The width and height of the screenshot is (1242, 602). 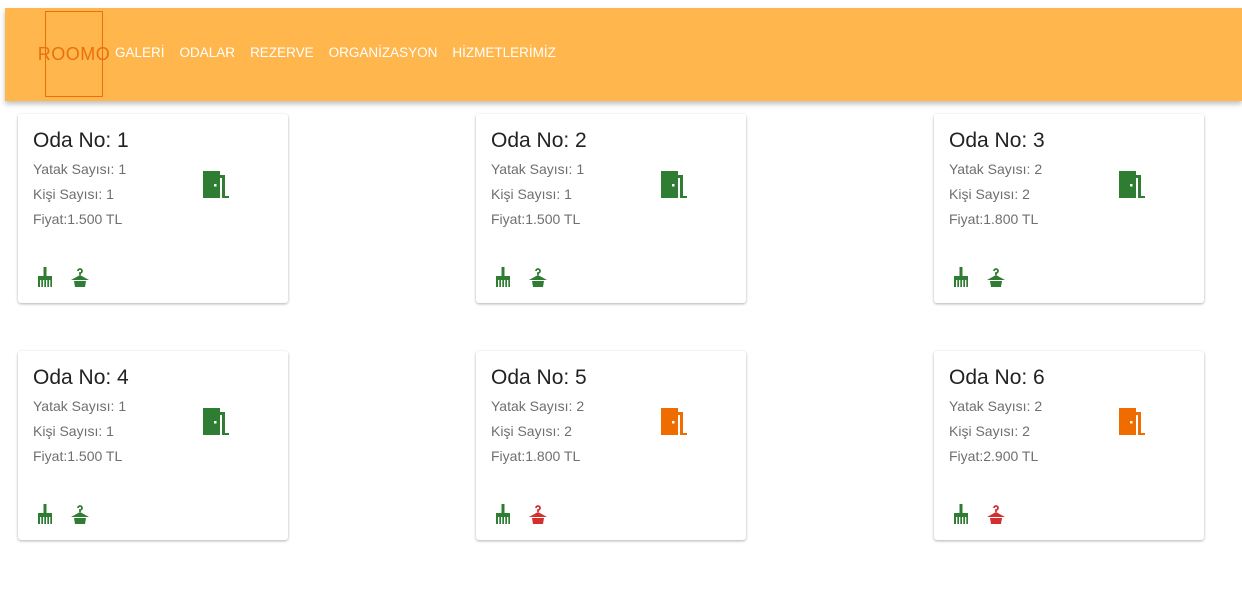 What do you see at coordinates (383, 52) in the screenshot?
I see `nav-link-organizasyon: ORGANİZASYON` at bounding box center [383, 52].